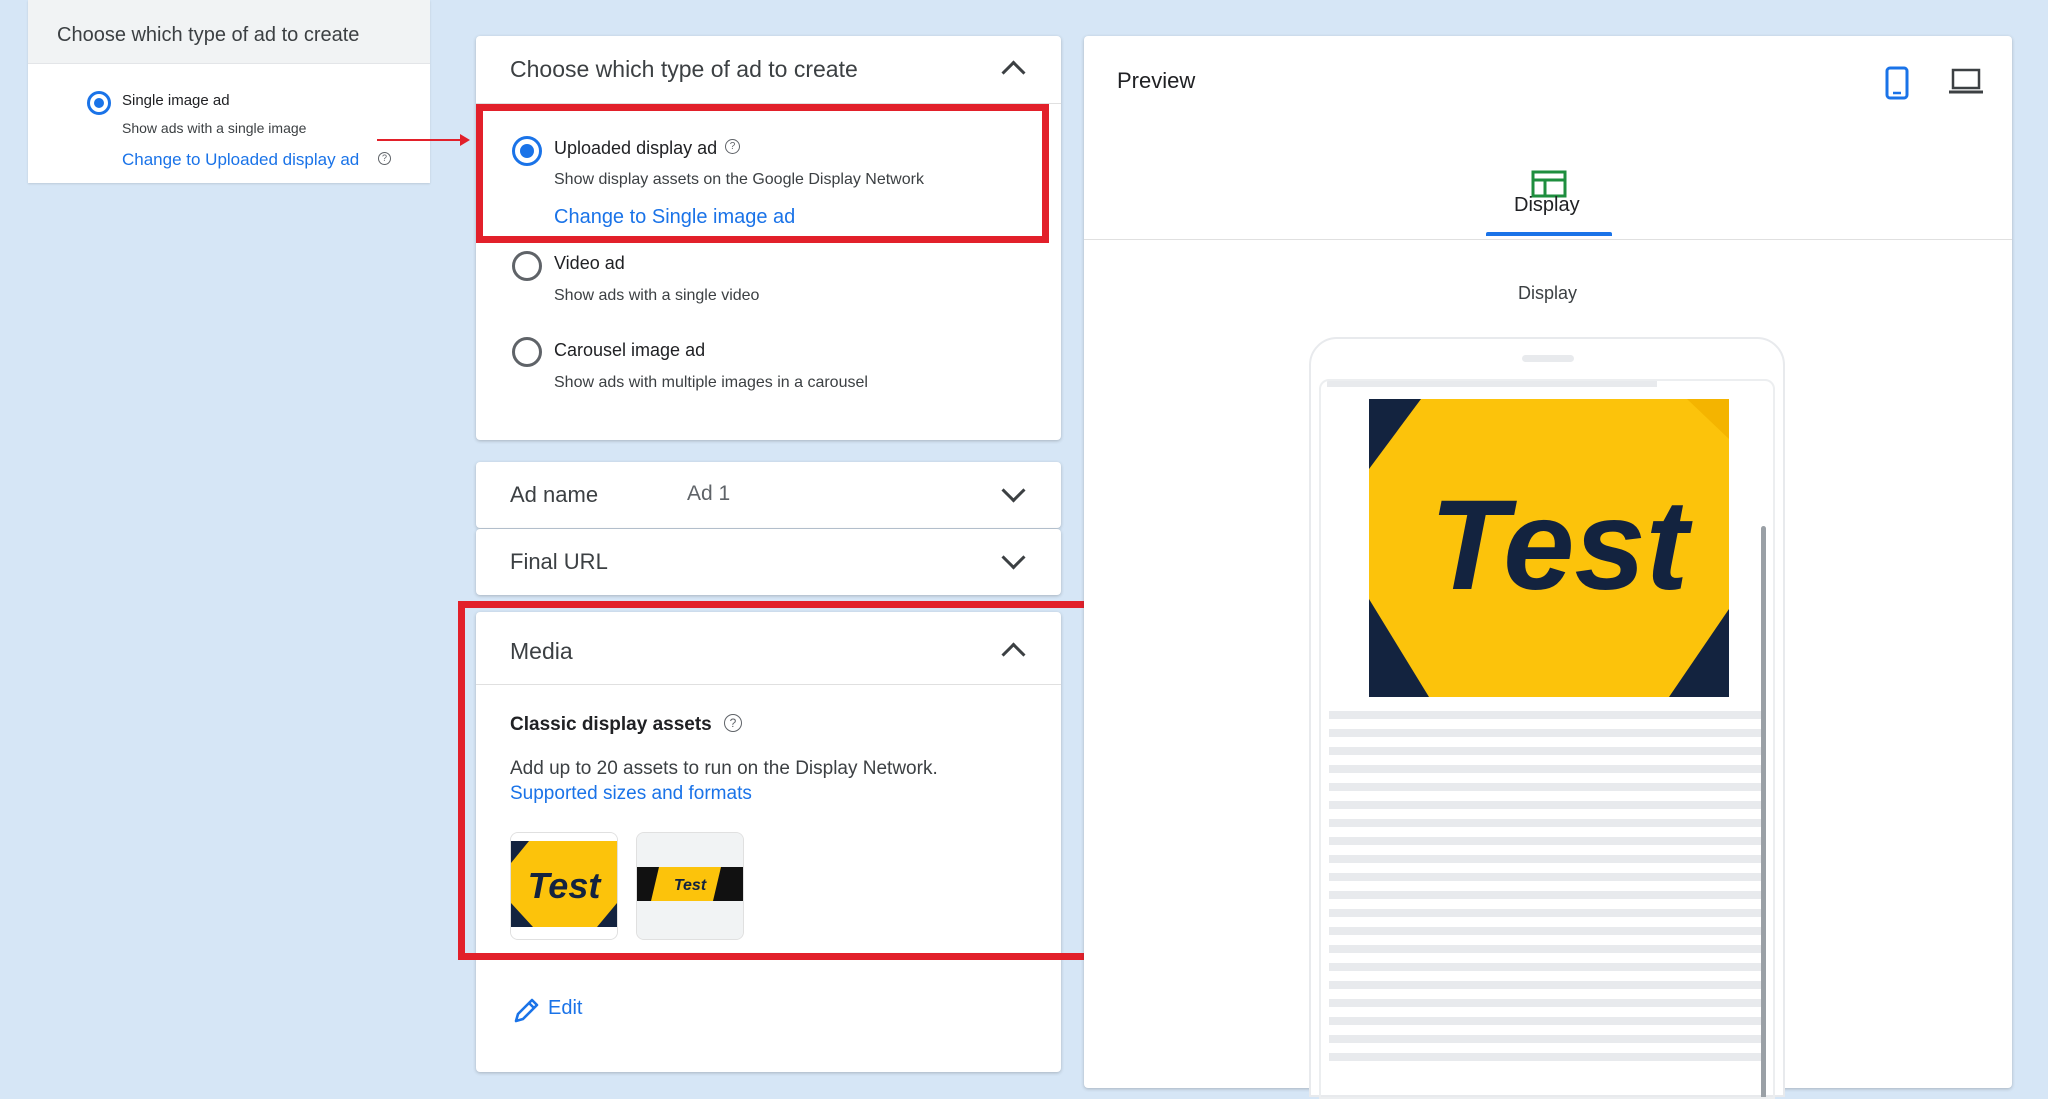  I want to click on option-title: Carousel image ad, so click(630, 350).